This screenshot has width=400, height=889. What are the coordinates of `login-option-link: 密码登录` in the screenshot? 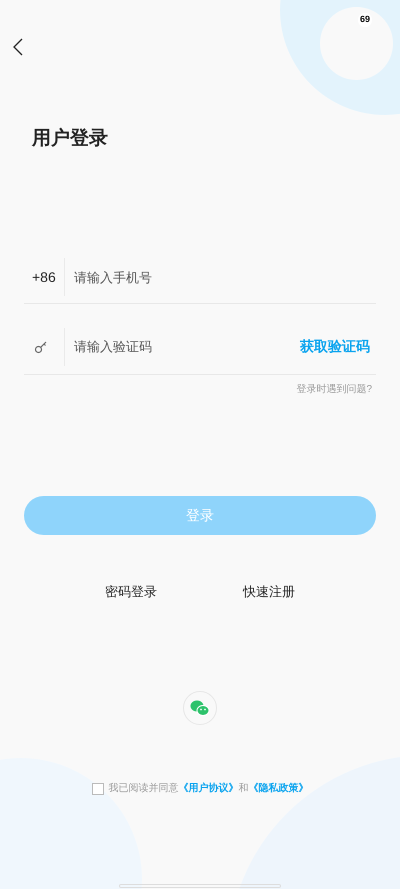 It's located at (131, 591).